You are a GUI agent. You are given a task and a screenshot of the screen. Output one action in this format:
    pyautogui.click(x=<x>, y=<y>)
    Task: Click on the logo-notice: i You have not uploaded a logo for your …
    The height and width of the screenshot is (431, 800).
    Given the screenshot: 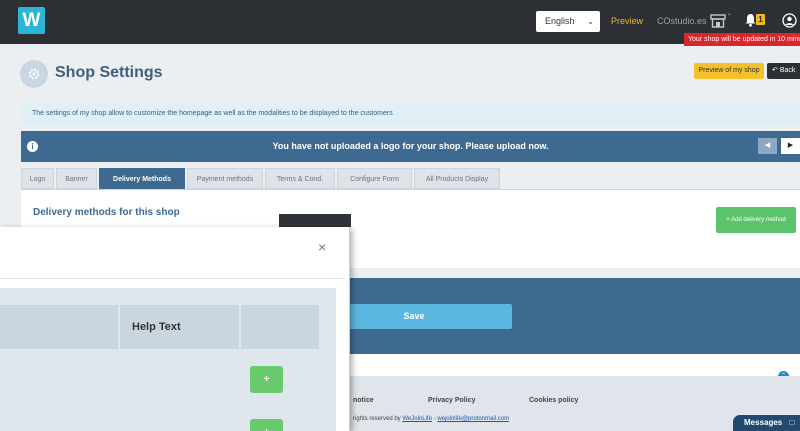 What is the action you would take?
    pyautogui.click(x=410, y=146)
    